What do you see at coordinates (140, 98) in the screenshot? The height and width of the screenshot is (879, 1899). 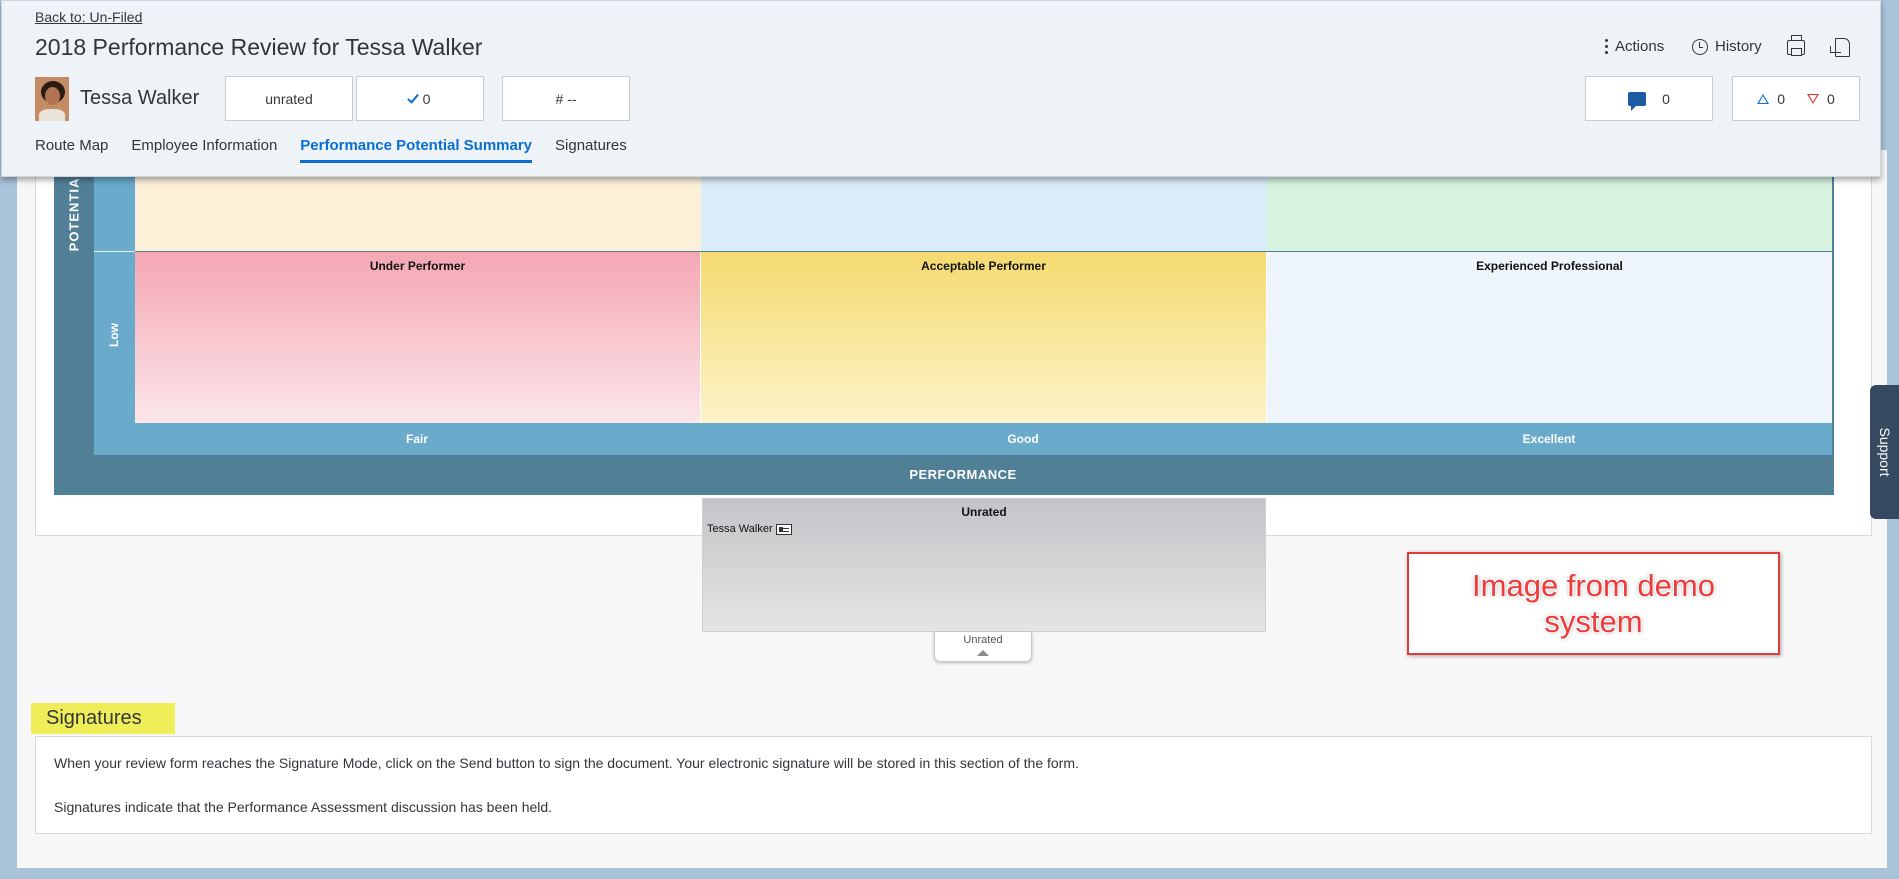 I see `employee-name: Tessa Walker` at bounding box center [140, 98].